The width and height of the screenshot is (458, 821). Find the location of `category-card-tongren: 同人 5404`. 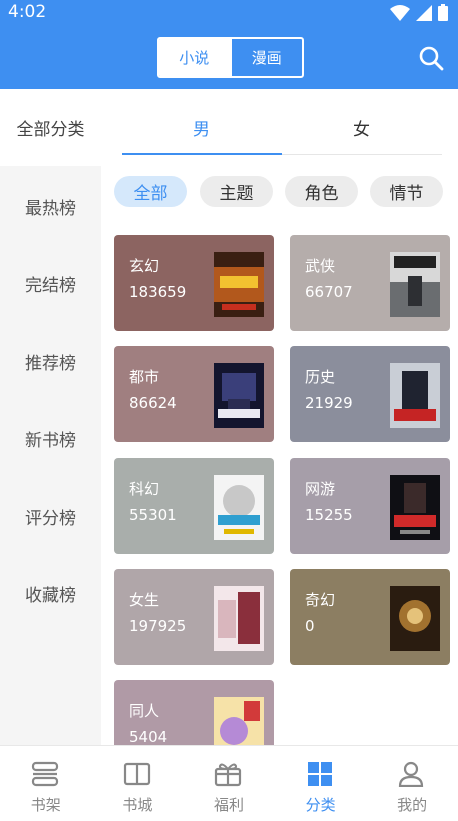

category-card-tongren: 同人 5404 is located at coordinates (194, 712).